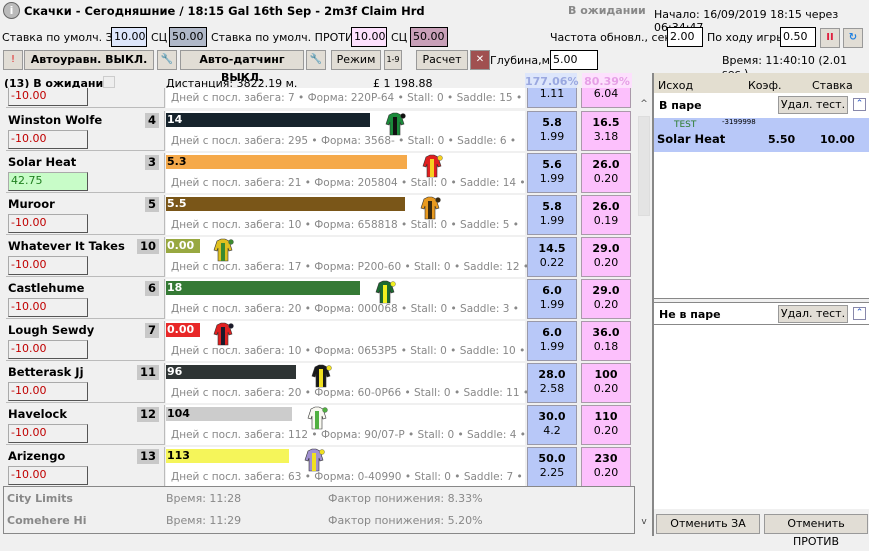 The width and height of the screenshot is (869, 551). What do you see at coordinates (798, 37) in the screenshot?
I see `inplay-input: 0.50` at bounding box center [798, 37].